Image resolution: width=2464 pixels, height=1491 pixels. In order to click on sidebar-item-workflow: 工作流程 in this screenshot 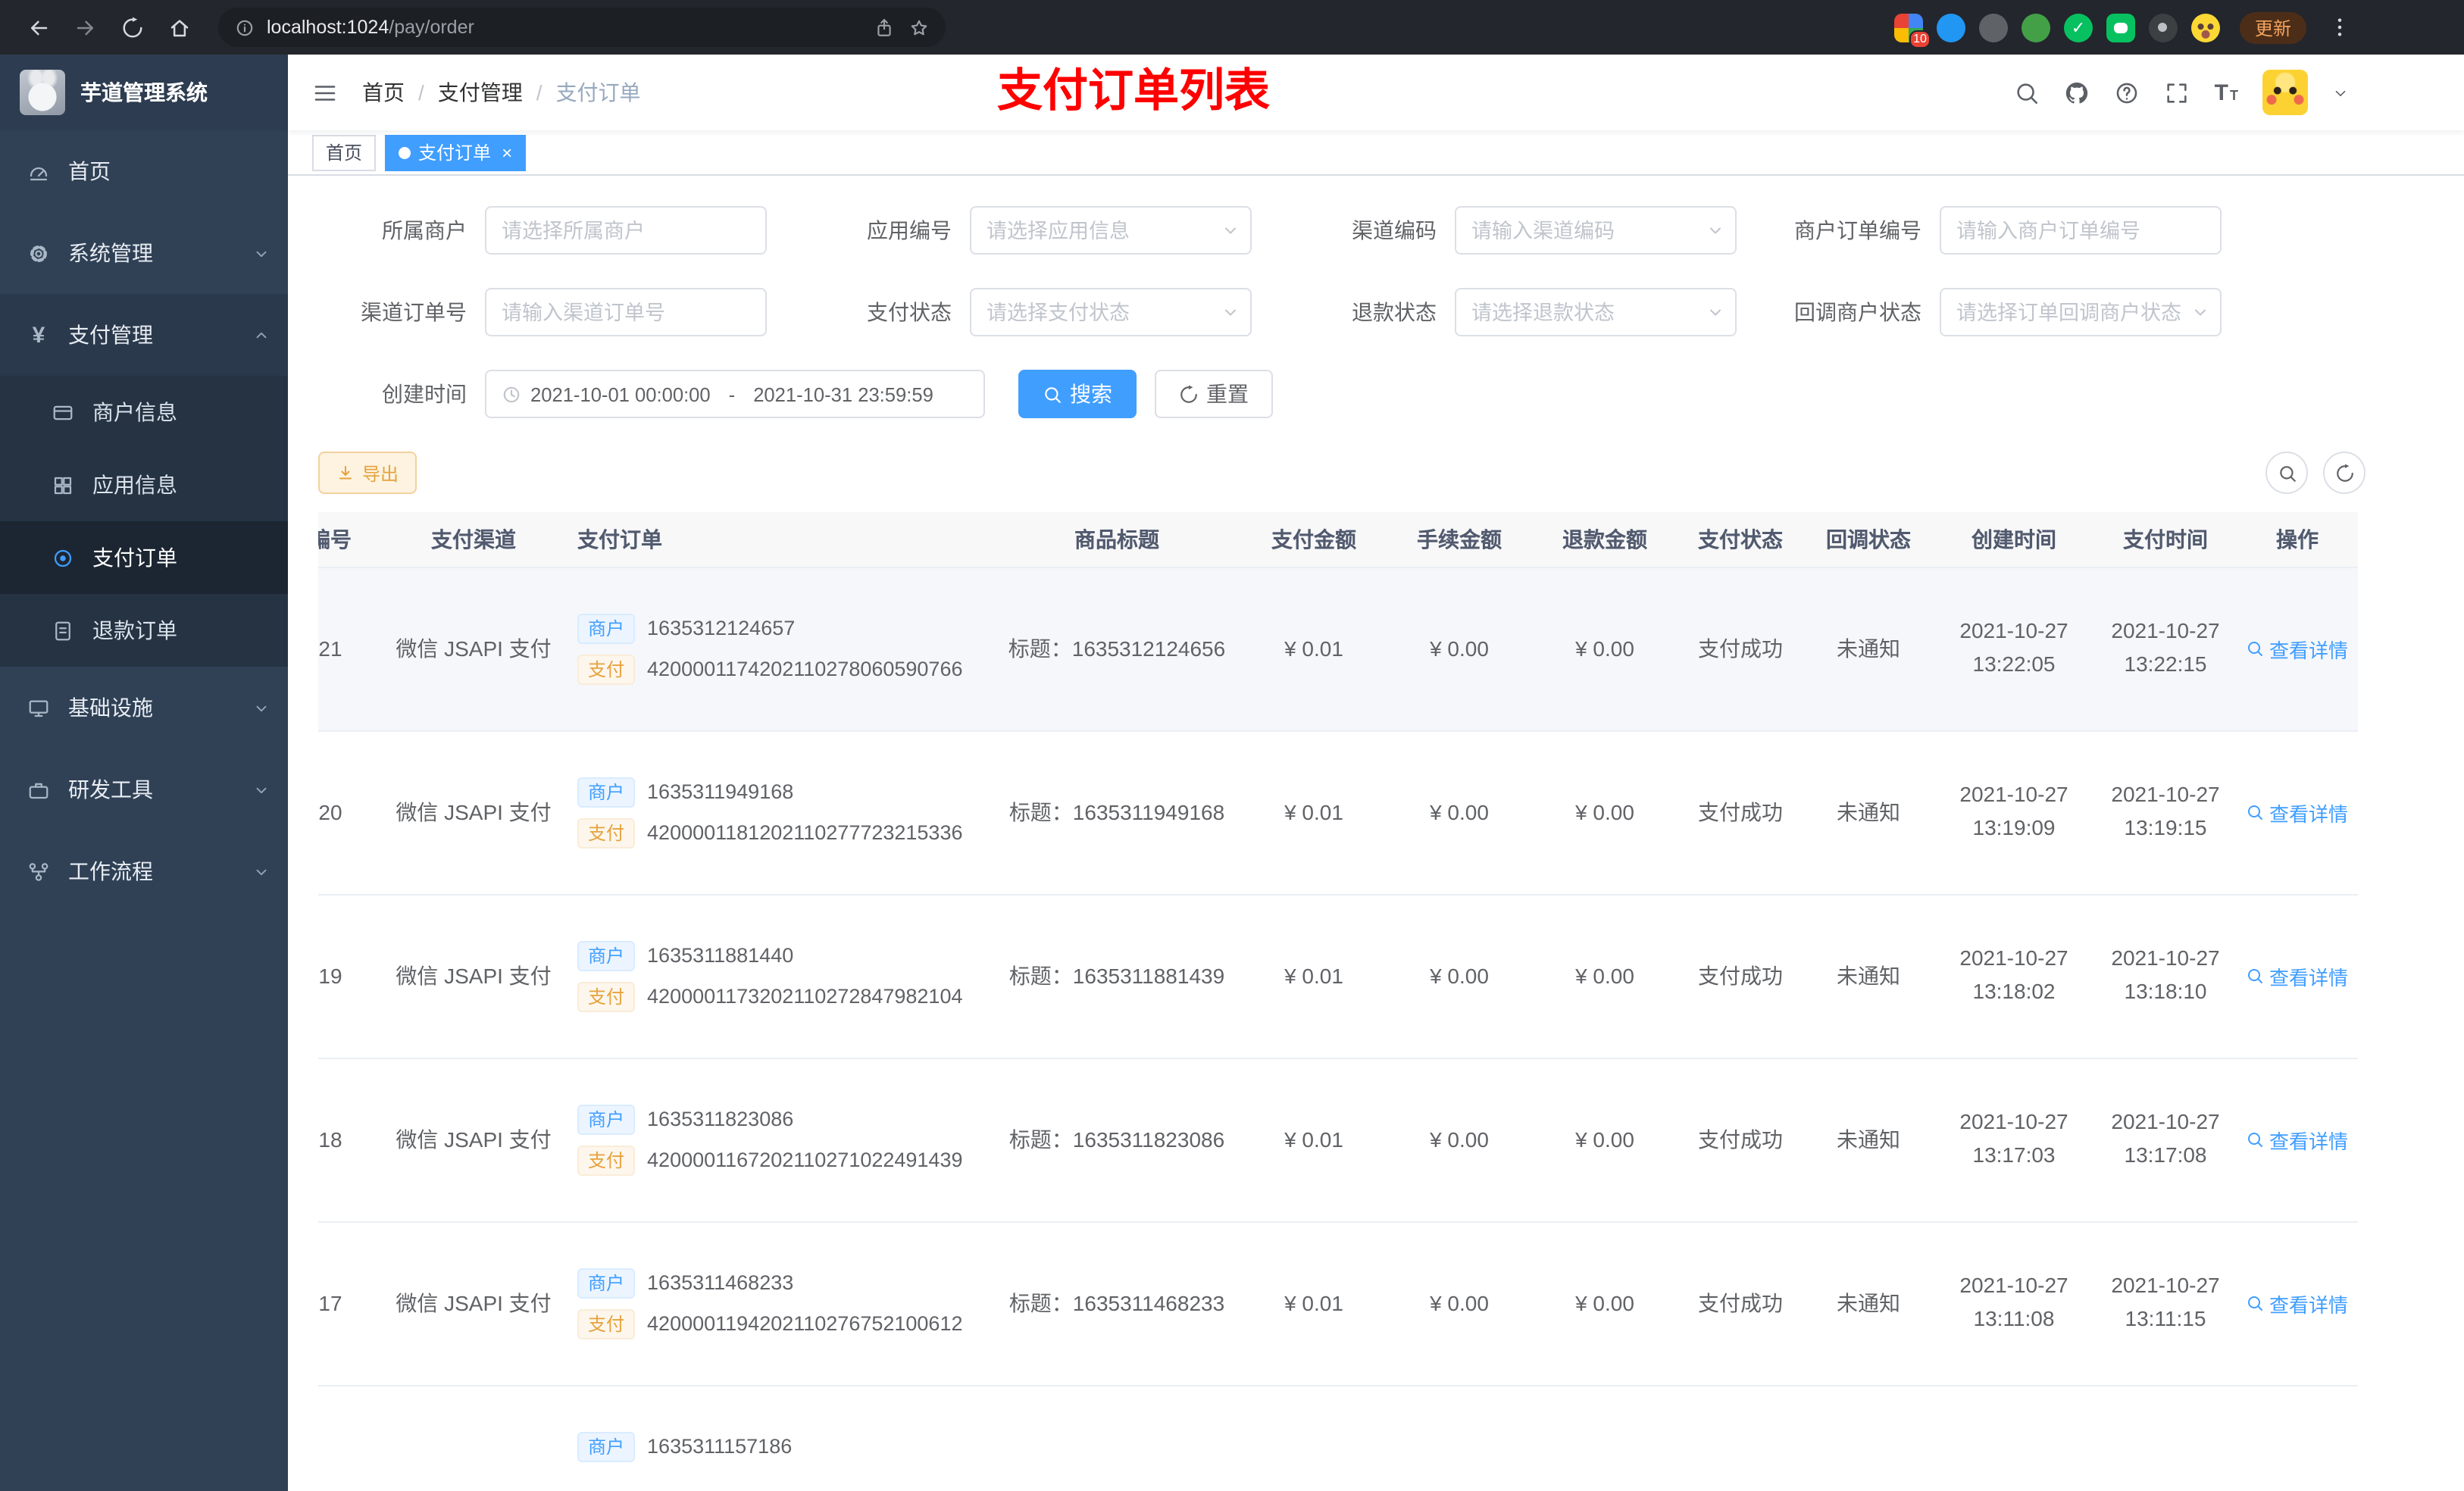, I will do `click(144, 871)`.